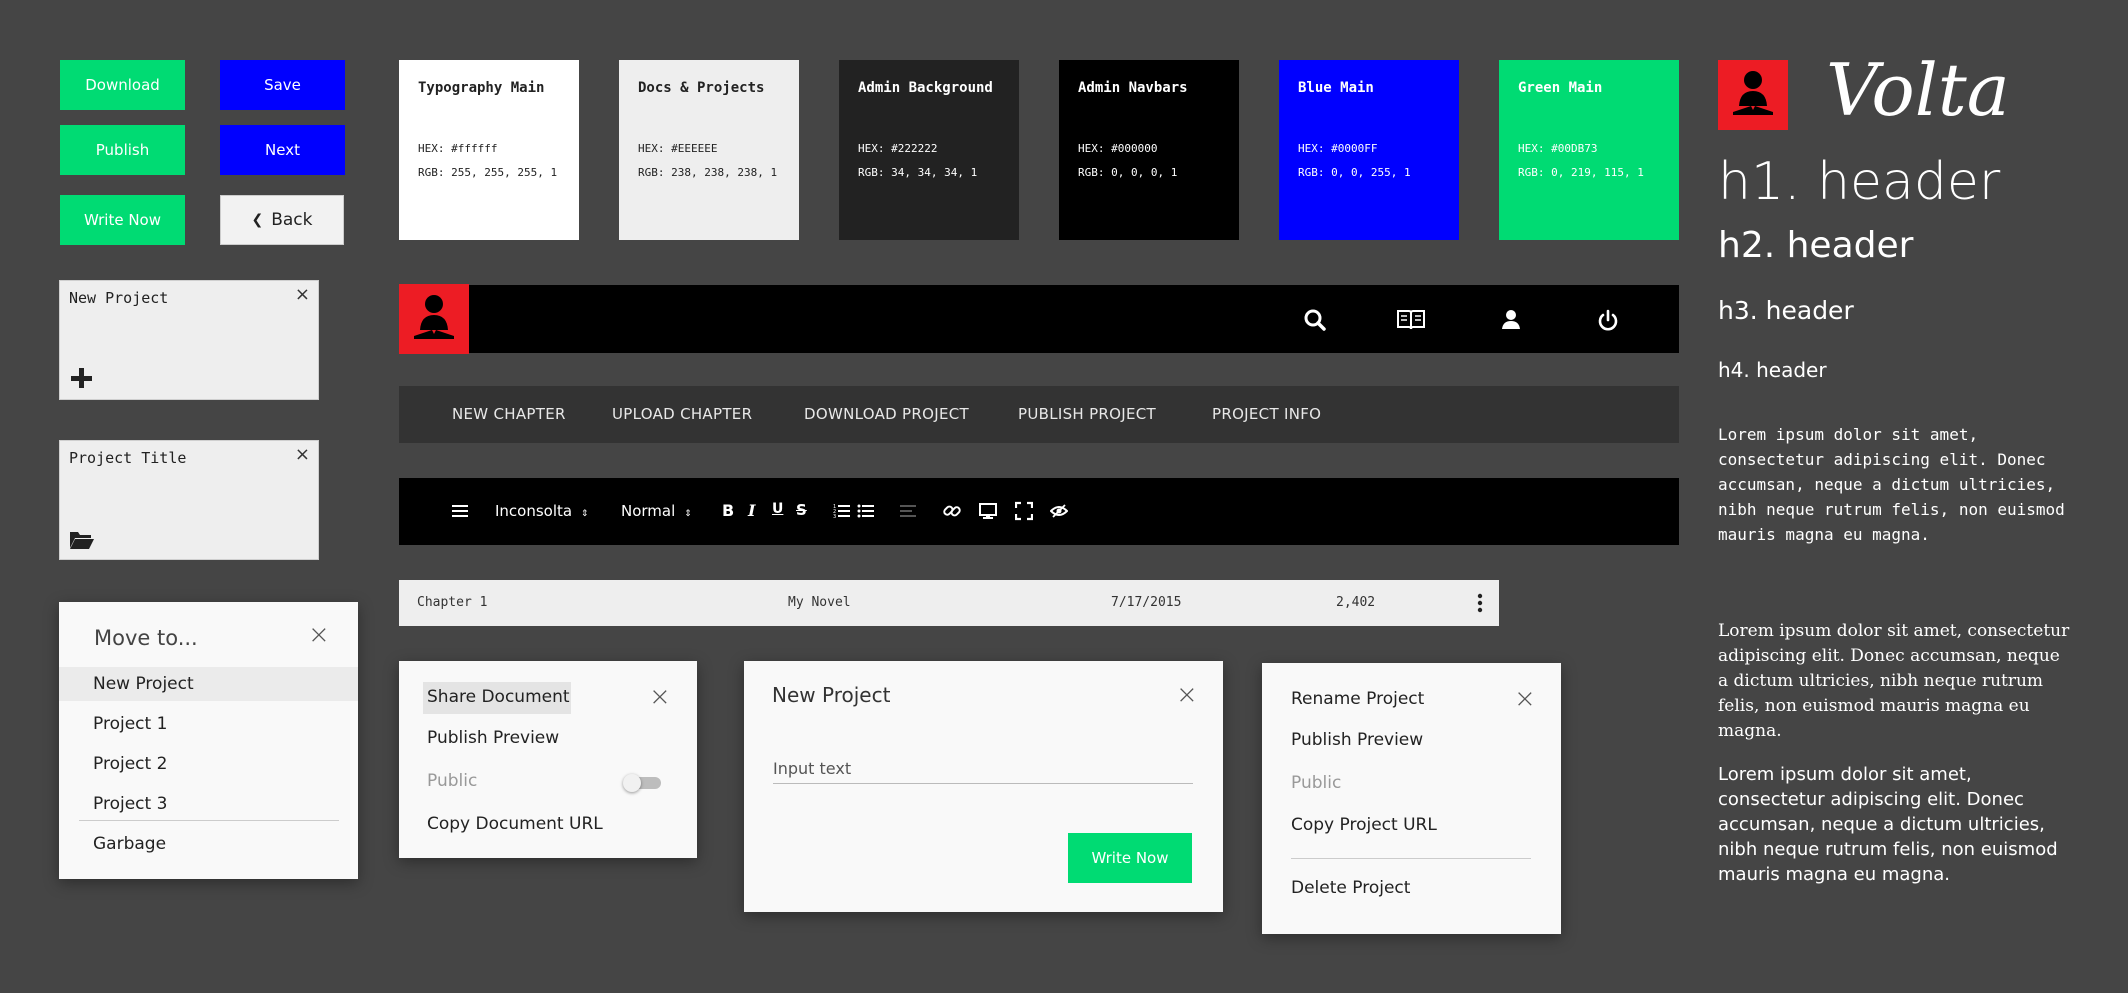 This screenshot has width=2128, height=993. What do you see at coordinates (130, 804) in the screenshot?
I see `move-to-item-label: Project 3` at bounding box center [130, 804].